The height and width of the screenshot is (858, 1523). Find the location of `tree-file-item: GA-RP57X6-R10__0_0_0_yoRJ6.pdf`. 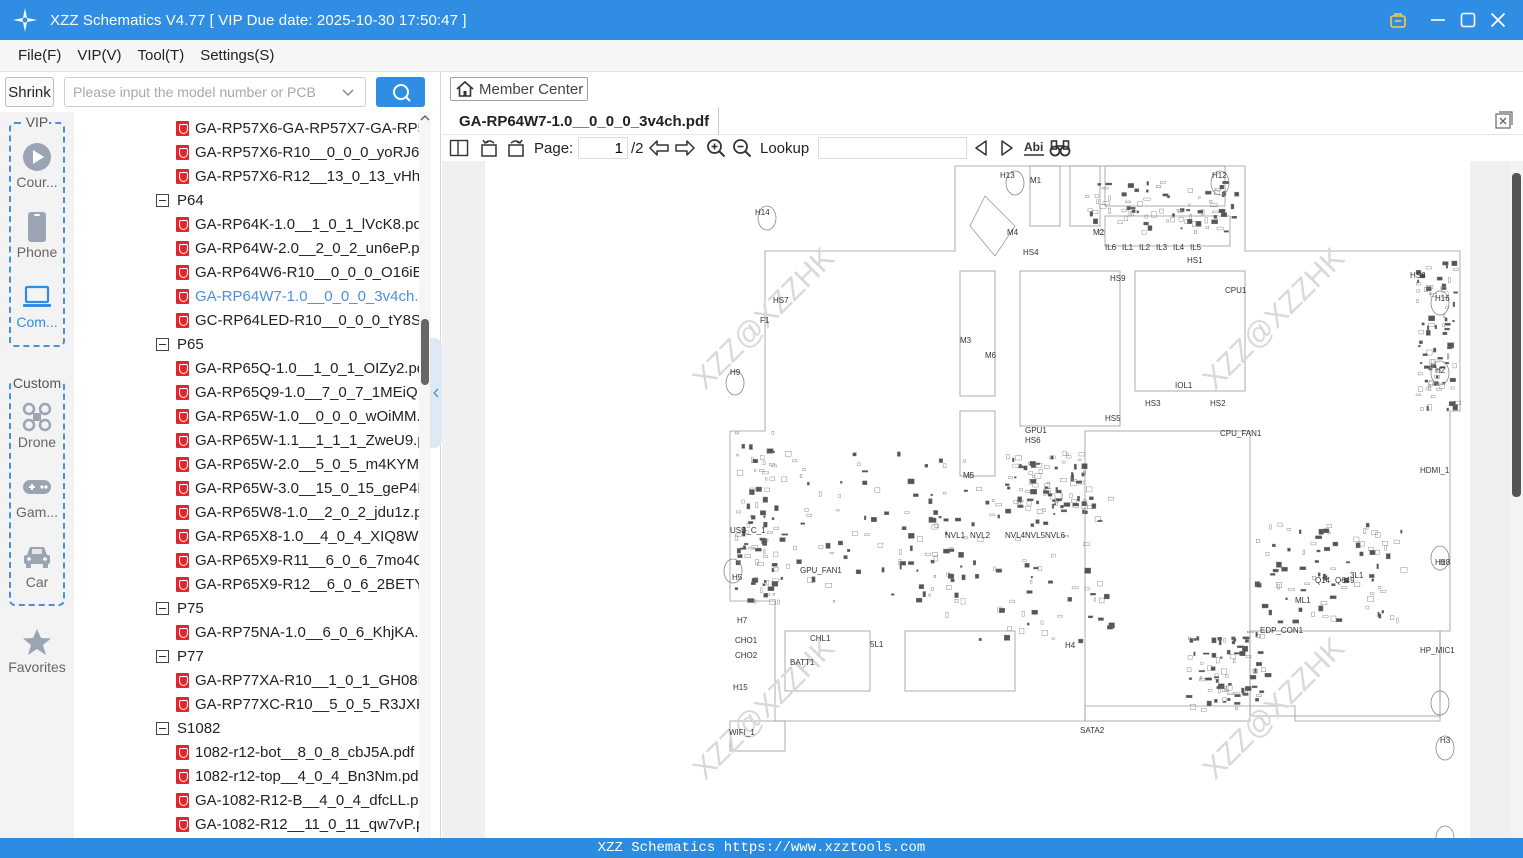

tree-file-item: GA-RP57X6-R10__0_0_0_yoRJ6.pdf is located at coordinates (298, 152).